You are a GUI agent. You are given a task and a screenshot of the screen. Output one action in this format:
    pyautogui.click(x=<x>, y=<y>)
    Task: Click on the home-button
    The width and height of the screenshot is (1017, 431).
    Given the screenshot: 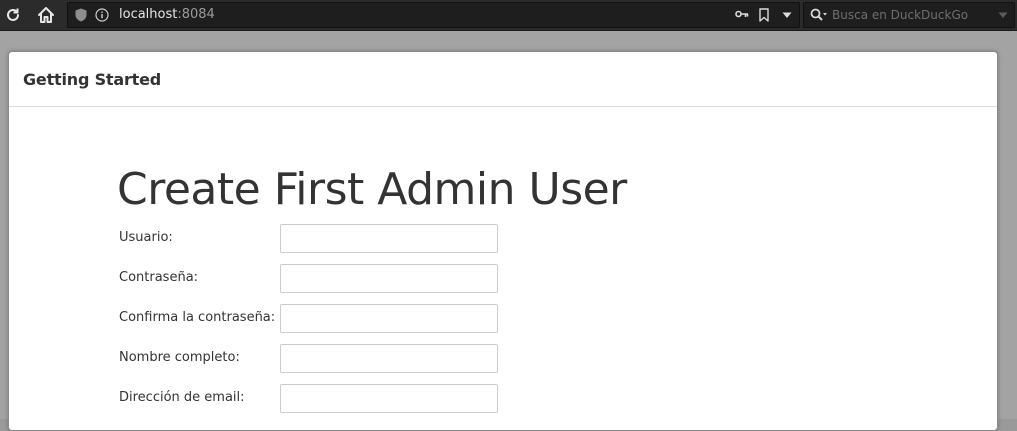 What is the action you would take?
    pyautogui.click(x=46, y=15)
    